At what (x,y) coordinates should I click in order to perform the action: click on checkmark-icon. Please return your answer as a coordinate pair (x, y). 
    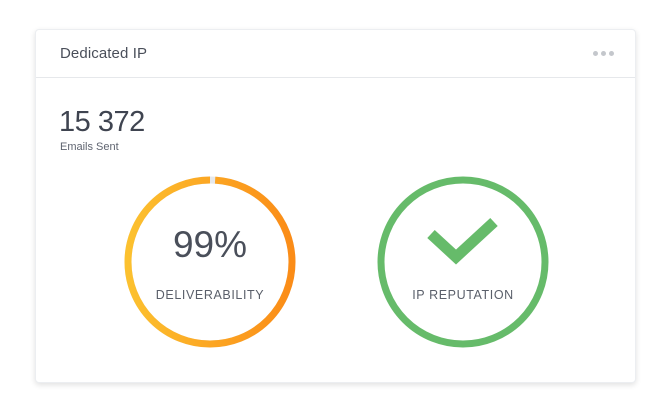
    Looking at the image, I should click on (462, 241).